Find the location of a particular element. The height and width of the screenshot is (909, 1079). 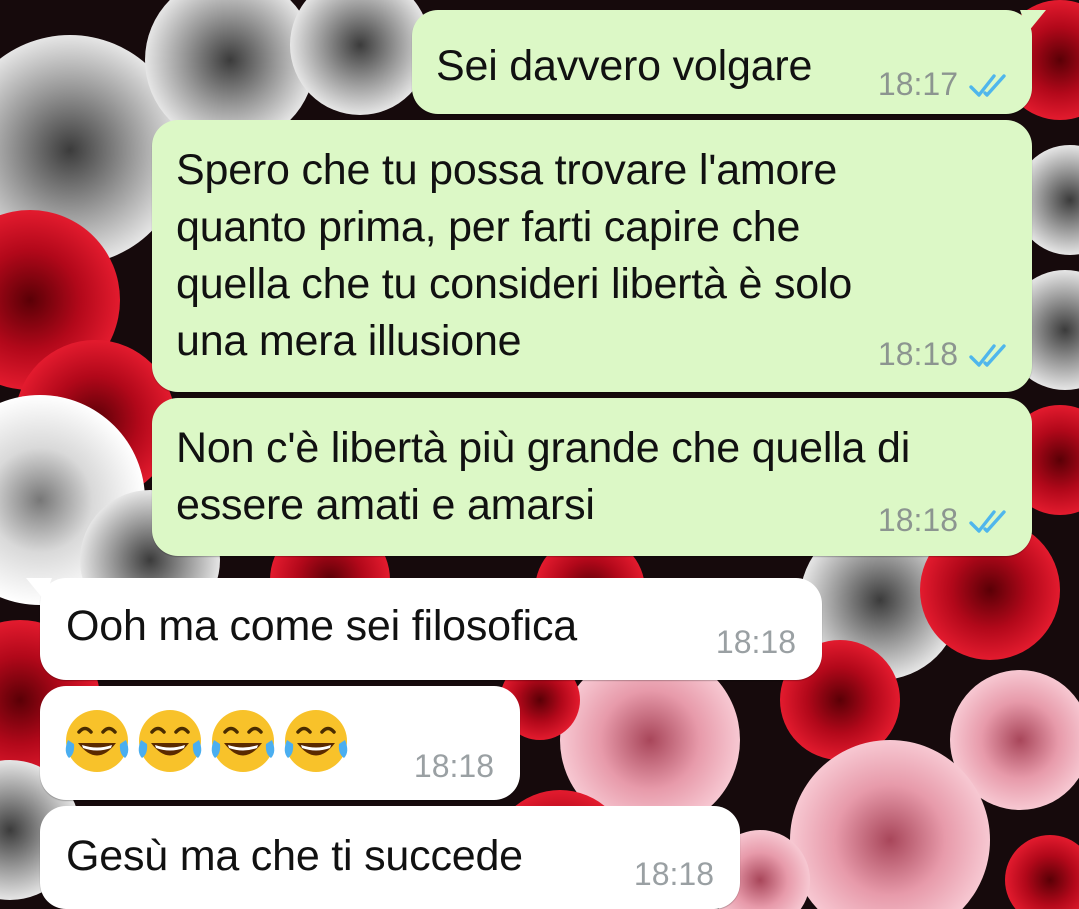

message-outgoing: Sei davvero volgare 18:17 is located at coordinates (729, 62).